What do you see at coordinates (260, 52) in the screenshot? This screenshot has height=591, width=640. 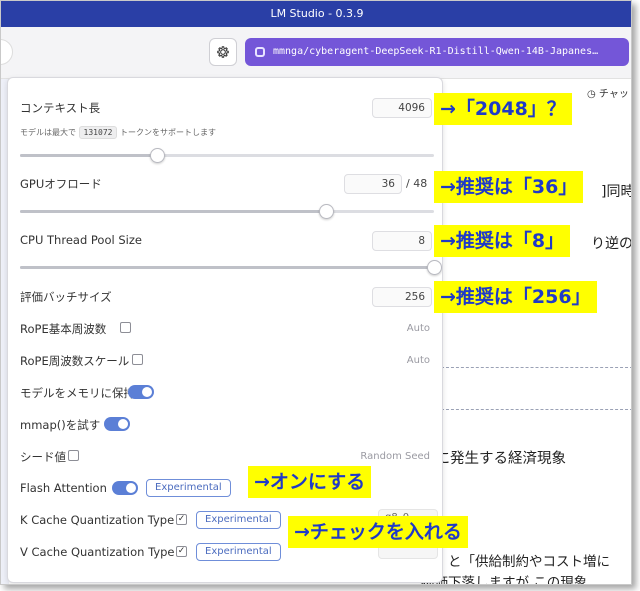 I see `model-icon` at bounding box center [260, 52].